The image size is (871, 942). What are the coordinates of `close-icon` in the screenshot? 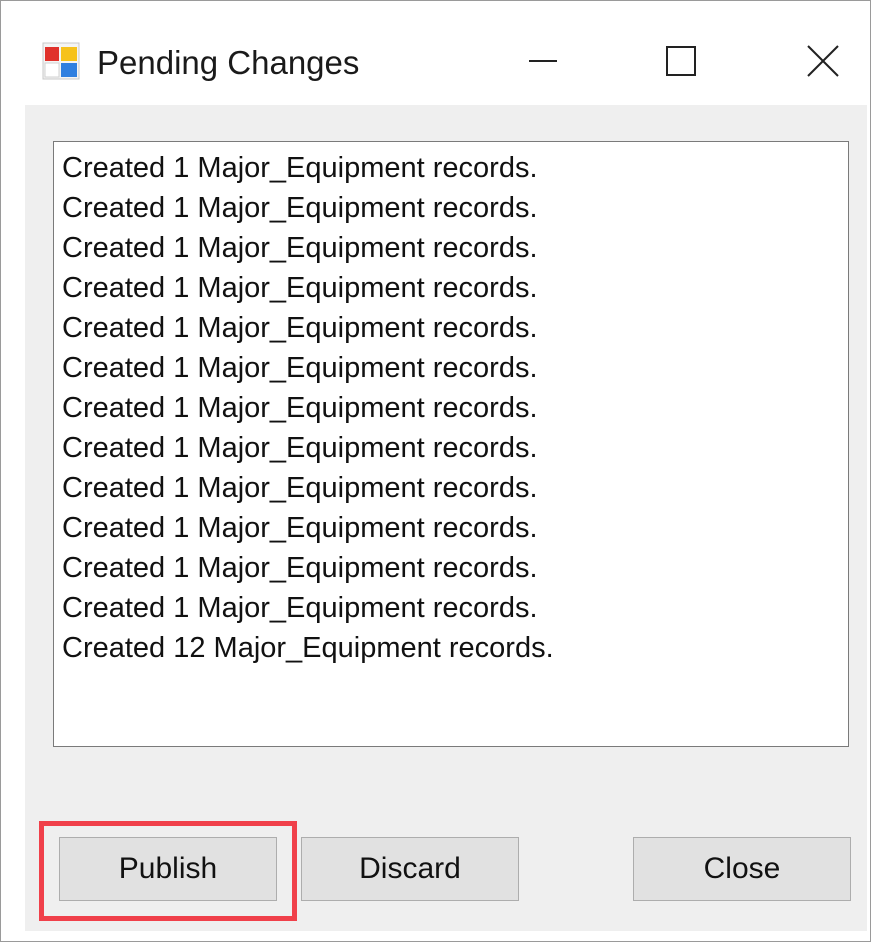 It's located at (823, 61).